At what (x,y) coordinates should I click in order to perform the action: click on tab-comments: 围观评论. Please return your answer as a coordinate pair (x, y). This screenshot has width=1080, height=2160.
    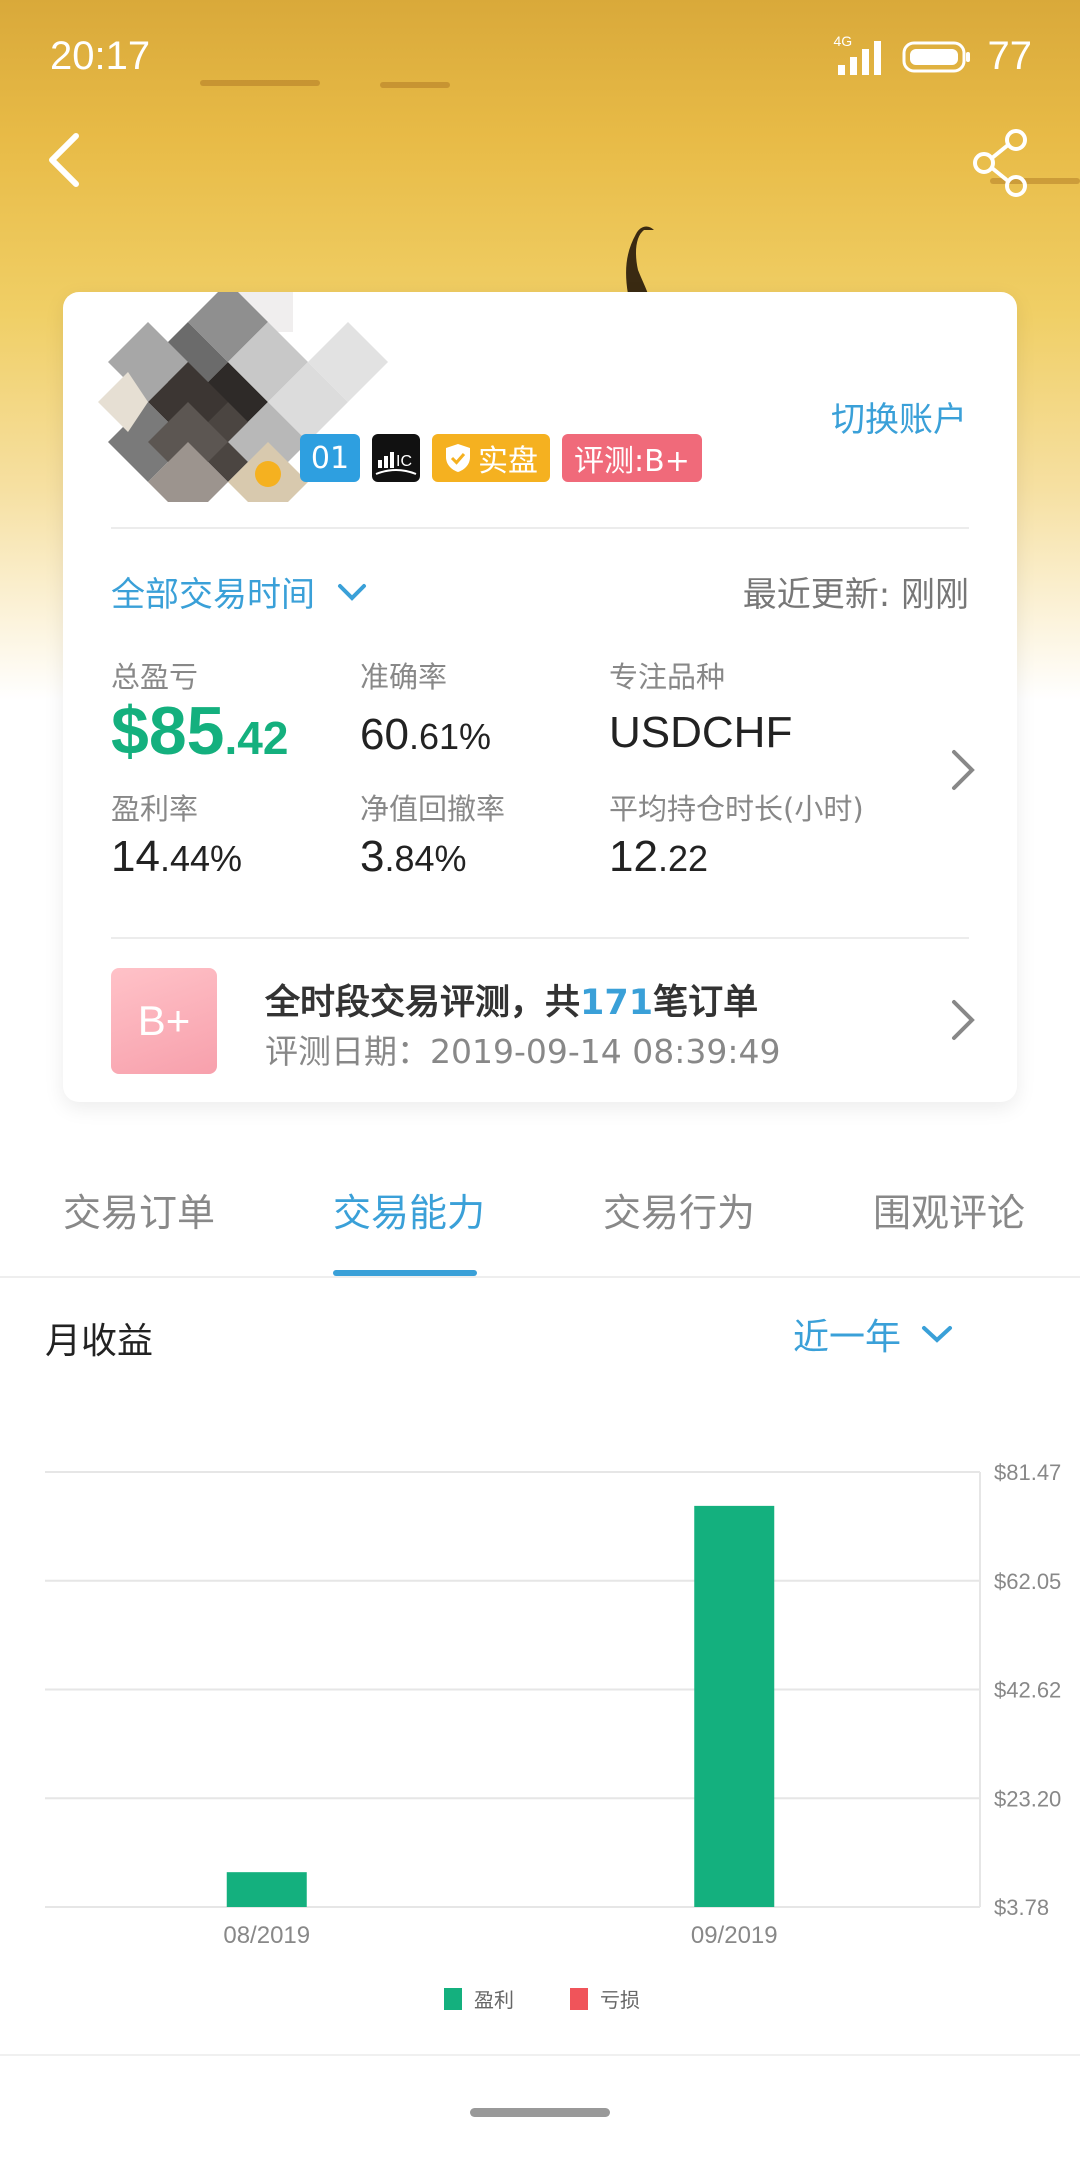
    Looking at the image, I should click on (949, 1209).